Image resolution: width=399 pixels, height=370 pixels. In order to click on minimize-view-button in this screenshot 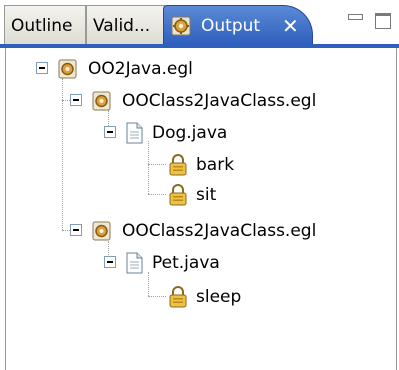, I will do `click(355, 20)`.